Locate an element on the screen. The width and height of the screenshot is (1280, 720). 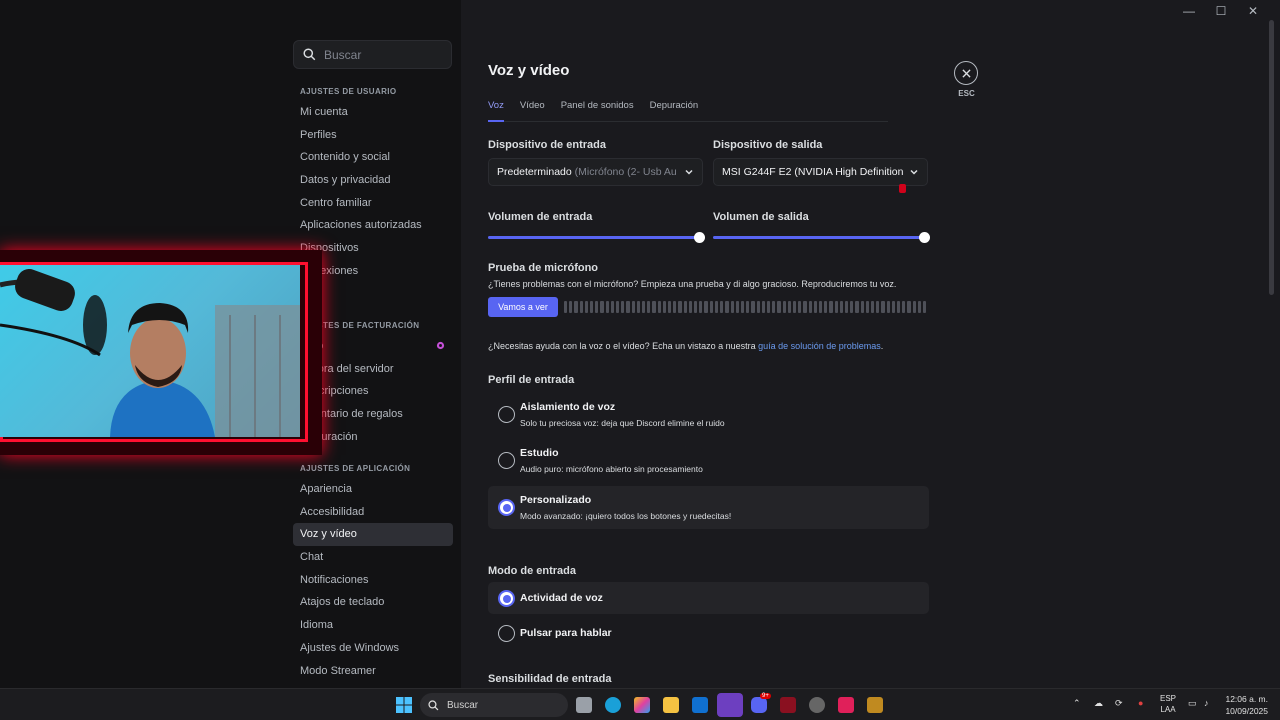
obs-icon is located at coordinates (730, 705).